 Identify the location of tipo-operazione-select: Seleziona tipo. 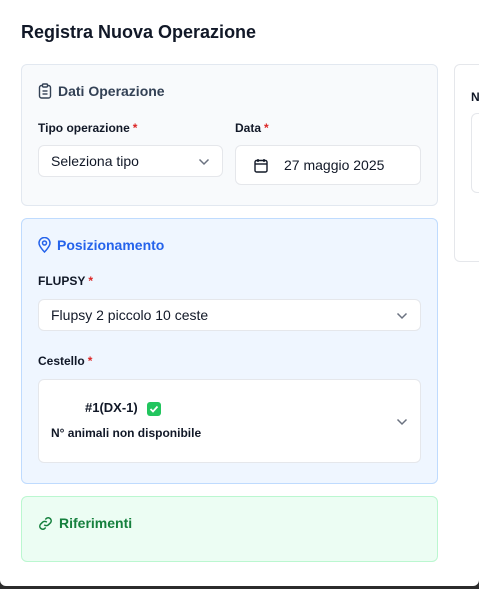
(130, 161).